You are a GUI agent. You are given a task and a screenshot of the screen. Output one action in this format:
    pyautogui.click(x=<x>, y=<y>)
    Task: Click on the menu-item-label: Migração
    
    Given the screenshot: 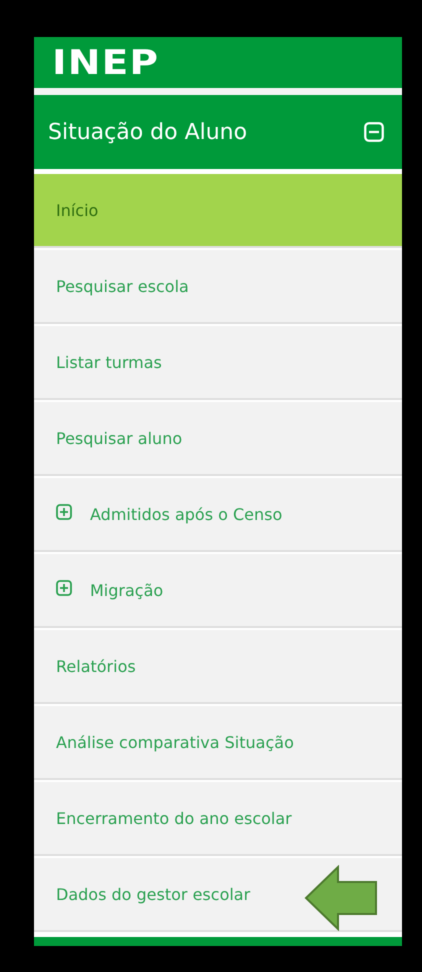 What is the action you would take?
    pyautogui.click(x=127, y=590)
    